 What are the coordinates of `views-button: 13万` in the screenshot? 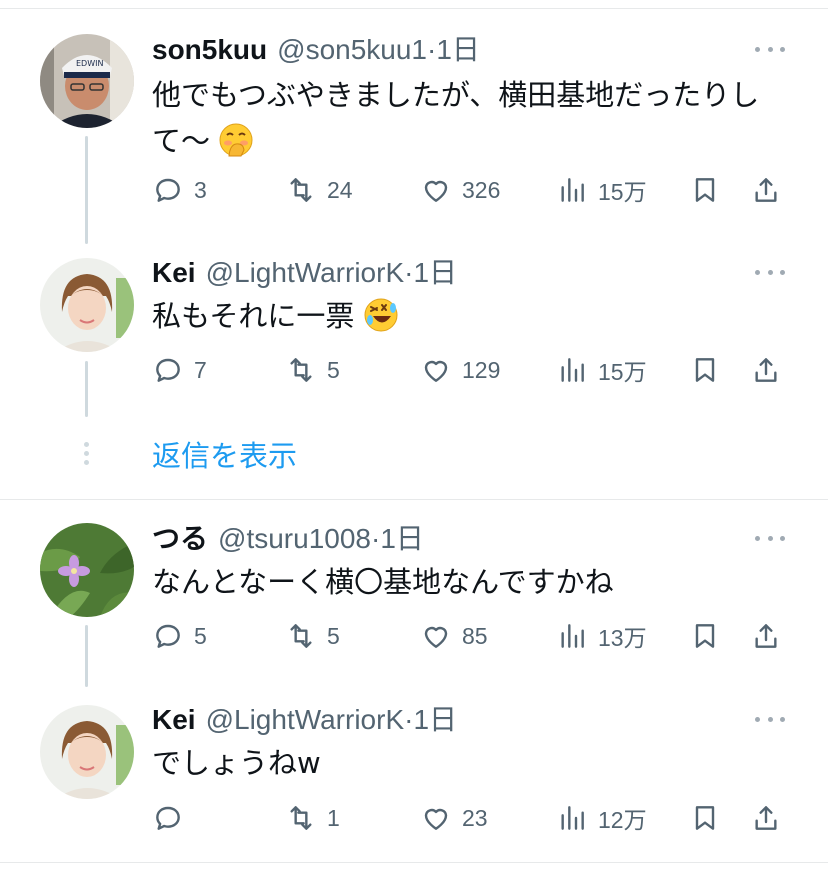 It's located at (601, 636).